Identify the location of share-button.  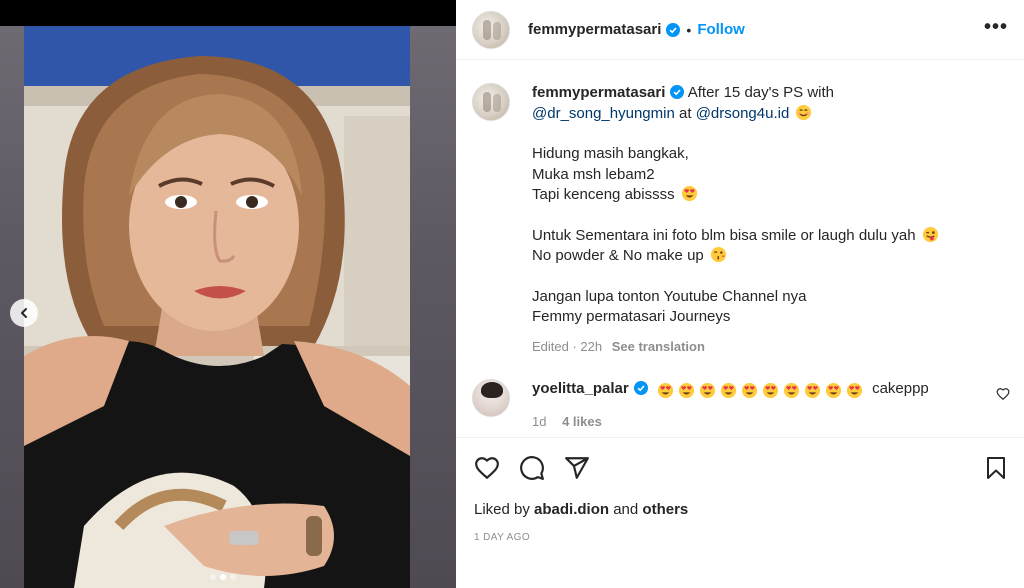
(577, 468).